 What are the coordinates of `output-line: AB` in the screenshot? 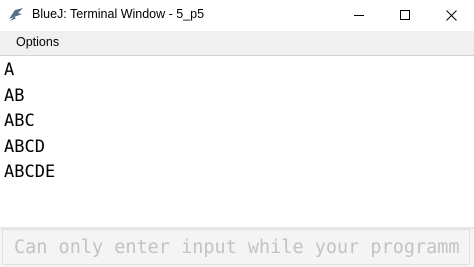 It's located at (14, 96).